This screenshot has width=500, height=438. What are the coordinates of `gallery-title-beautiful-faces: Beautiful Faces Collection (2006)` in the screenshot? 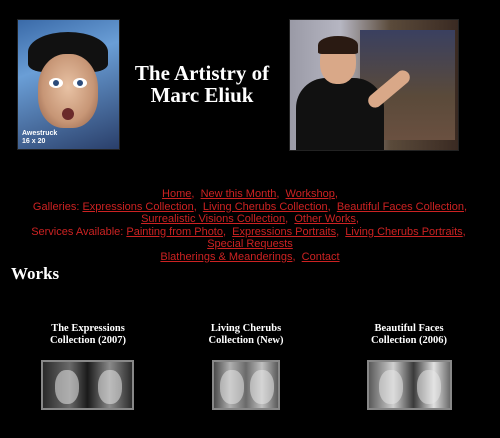 It's located at (409, 334).